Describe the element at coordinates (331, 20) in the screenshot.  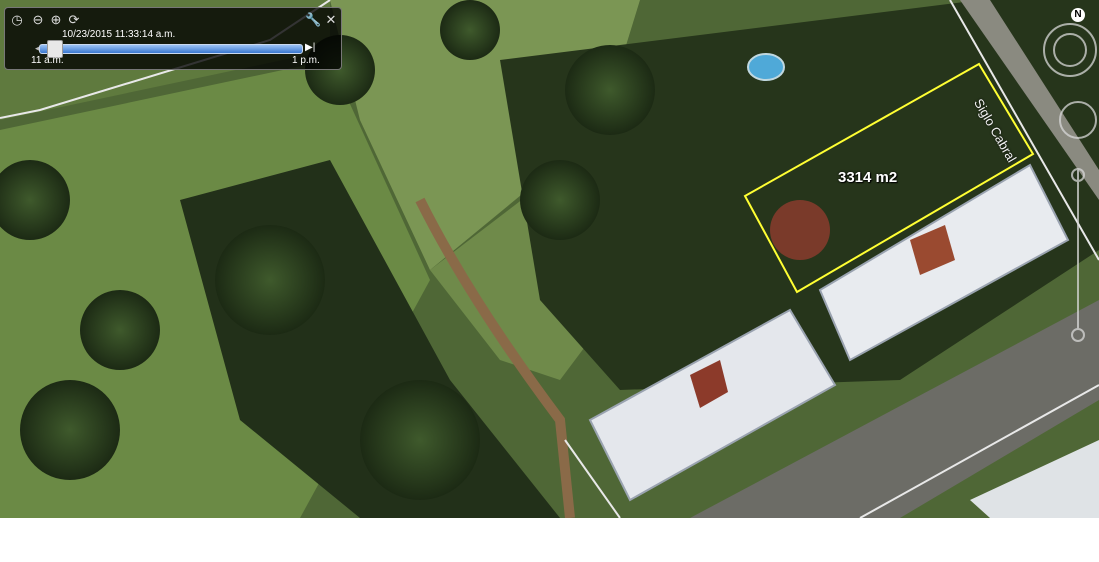
I see `close-icon: ✕` at that location.